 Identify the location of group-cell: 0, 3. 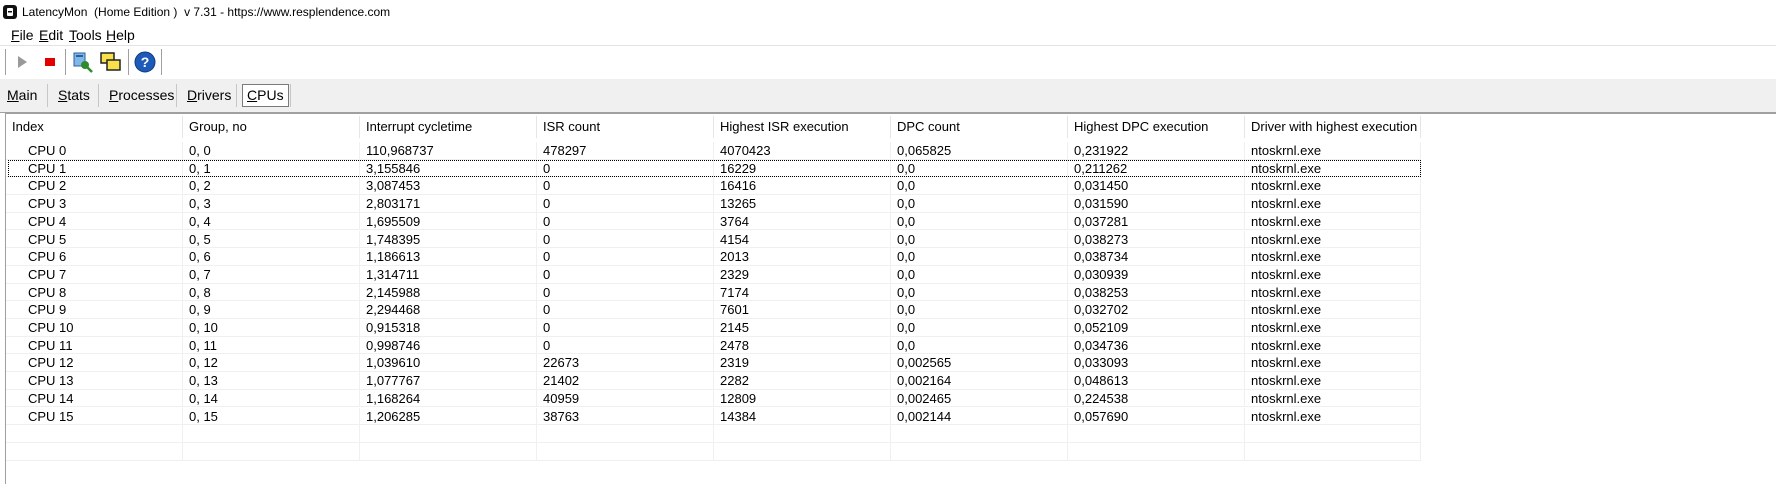
(271, 204).